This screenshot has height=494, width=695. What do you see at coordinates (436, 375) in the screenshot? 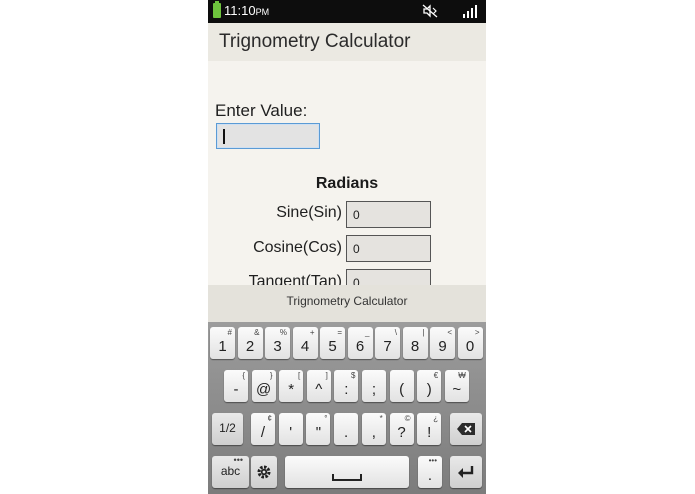
I see `key-secondary-label: €` at bounding box center [436, 375].